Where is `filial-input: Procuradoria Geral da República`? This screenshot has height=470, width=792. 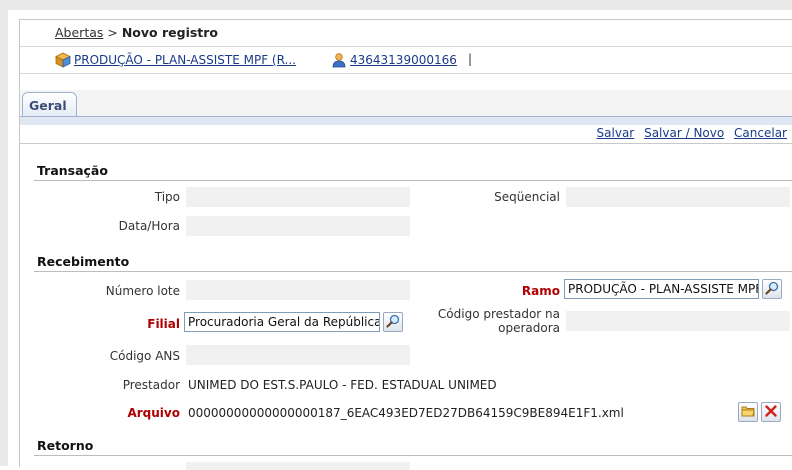 filial-input: Procuradoria Geral da República is located at coordinates (282, 322).